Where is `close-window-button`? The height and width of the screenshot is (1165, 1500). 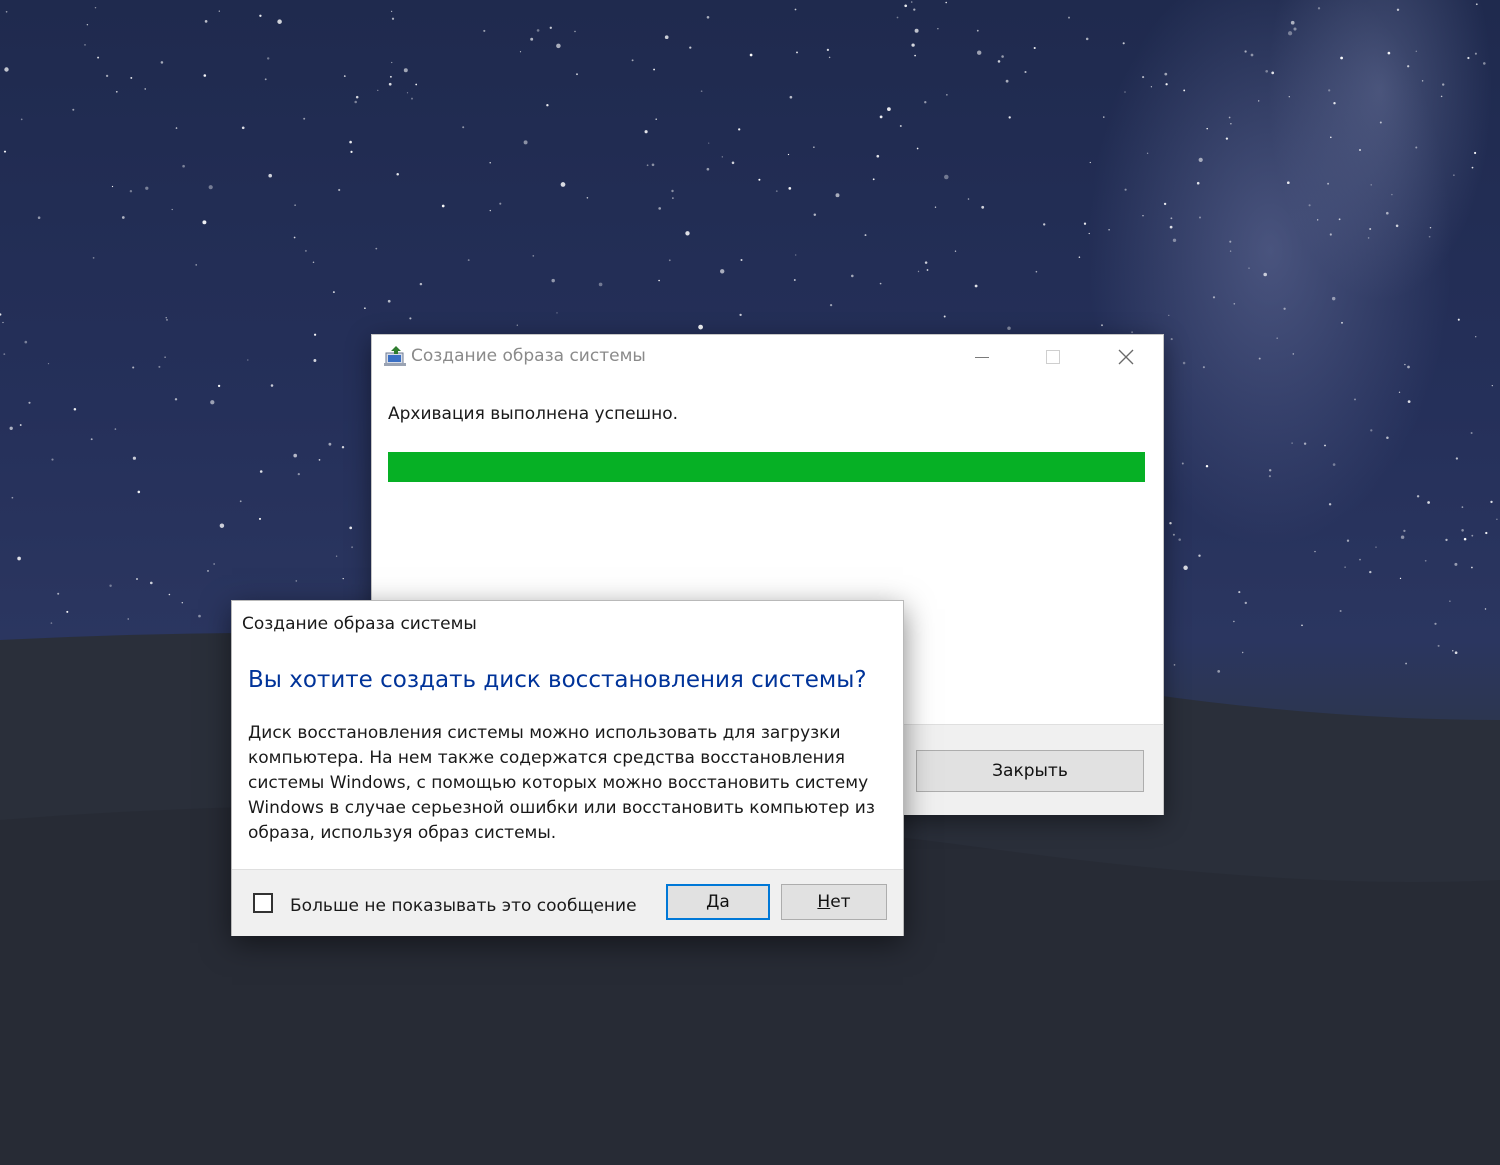
close-window-button is located at coordinates (1126, 357).